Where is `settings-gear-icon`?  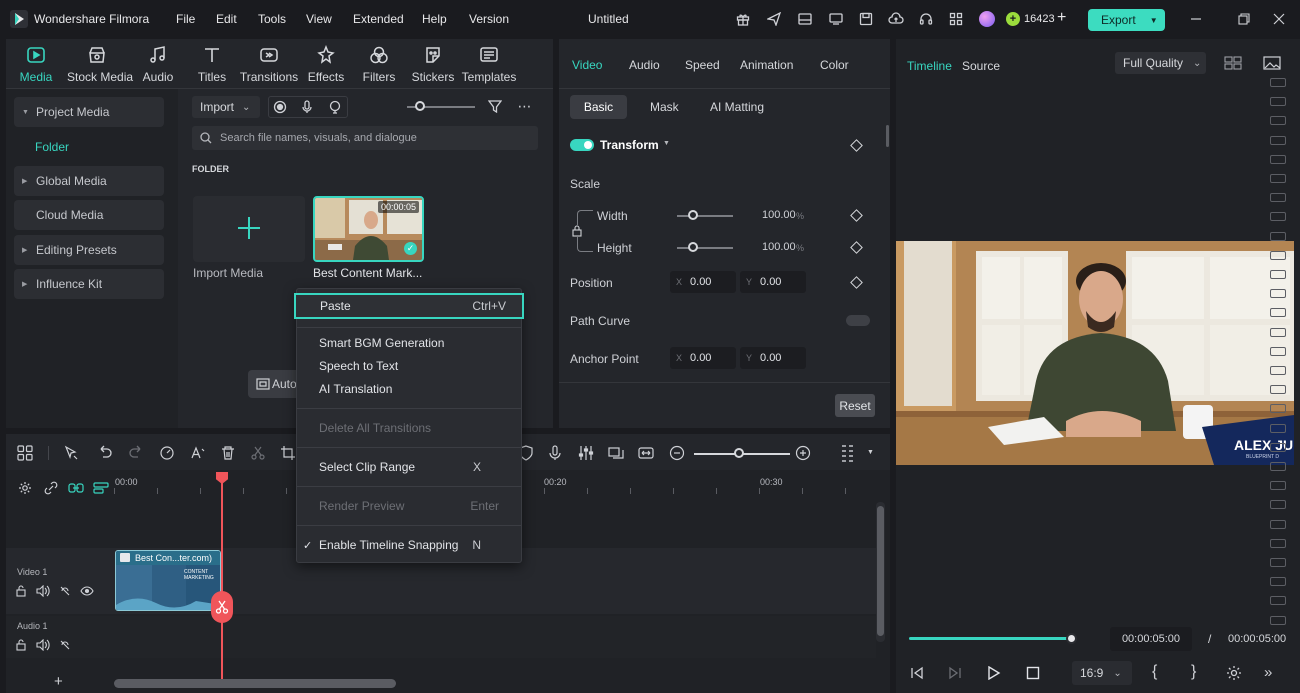 settings-gear-icon is located at coordinates (1234, 673).